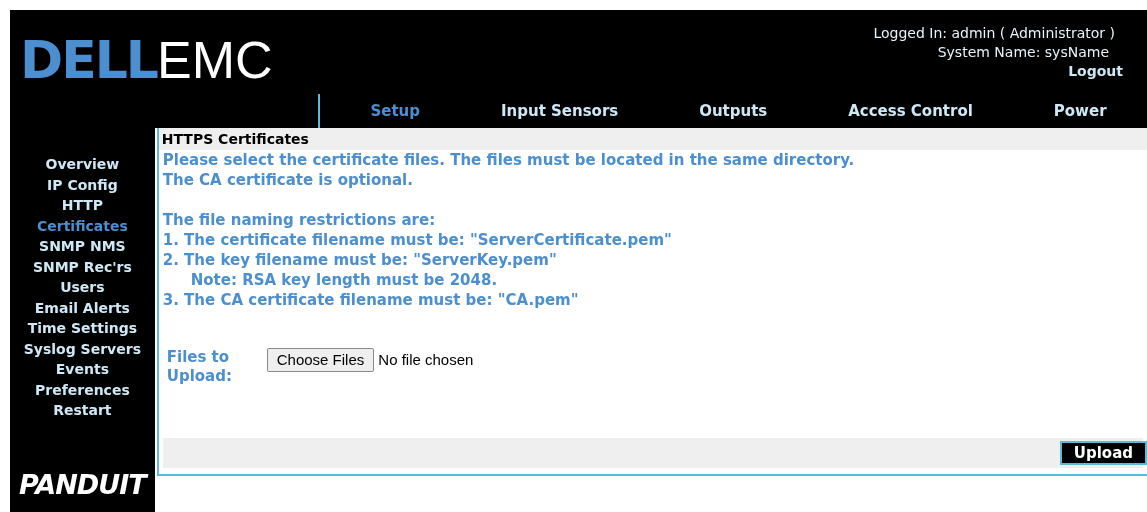 The width and height of the screenshot is (1147, 512). Describe the element at coordinates (426, 360) in the screenshot. I see `file-status-text: No file chosen` at that location.